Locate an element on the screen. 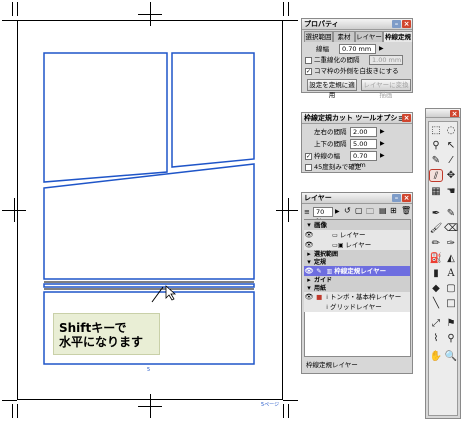 The image size is (465, 421). page-number: 5 is located at coordinates (149, 370).